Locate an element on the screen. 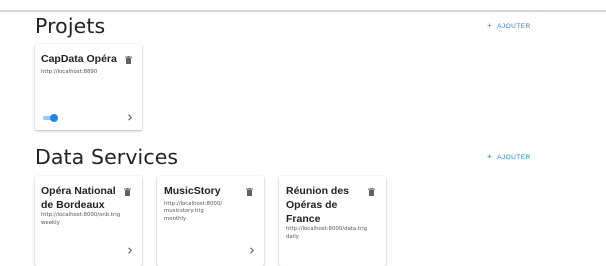 The height and width of the screenshot is (266, 606). add-project-button: + AJOUTER is located at coordinates (509, 26).